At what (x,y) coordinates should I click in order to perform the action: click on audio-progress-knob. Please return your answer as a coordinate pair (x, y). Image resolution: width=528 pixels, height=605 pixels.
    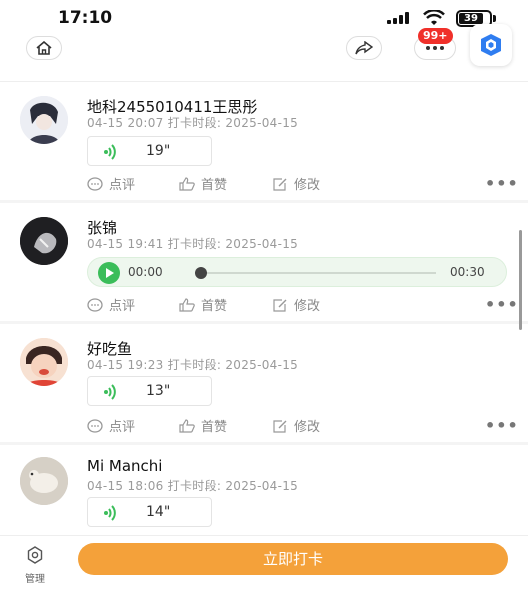
    Looking at the image, I should click on (201, 273).